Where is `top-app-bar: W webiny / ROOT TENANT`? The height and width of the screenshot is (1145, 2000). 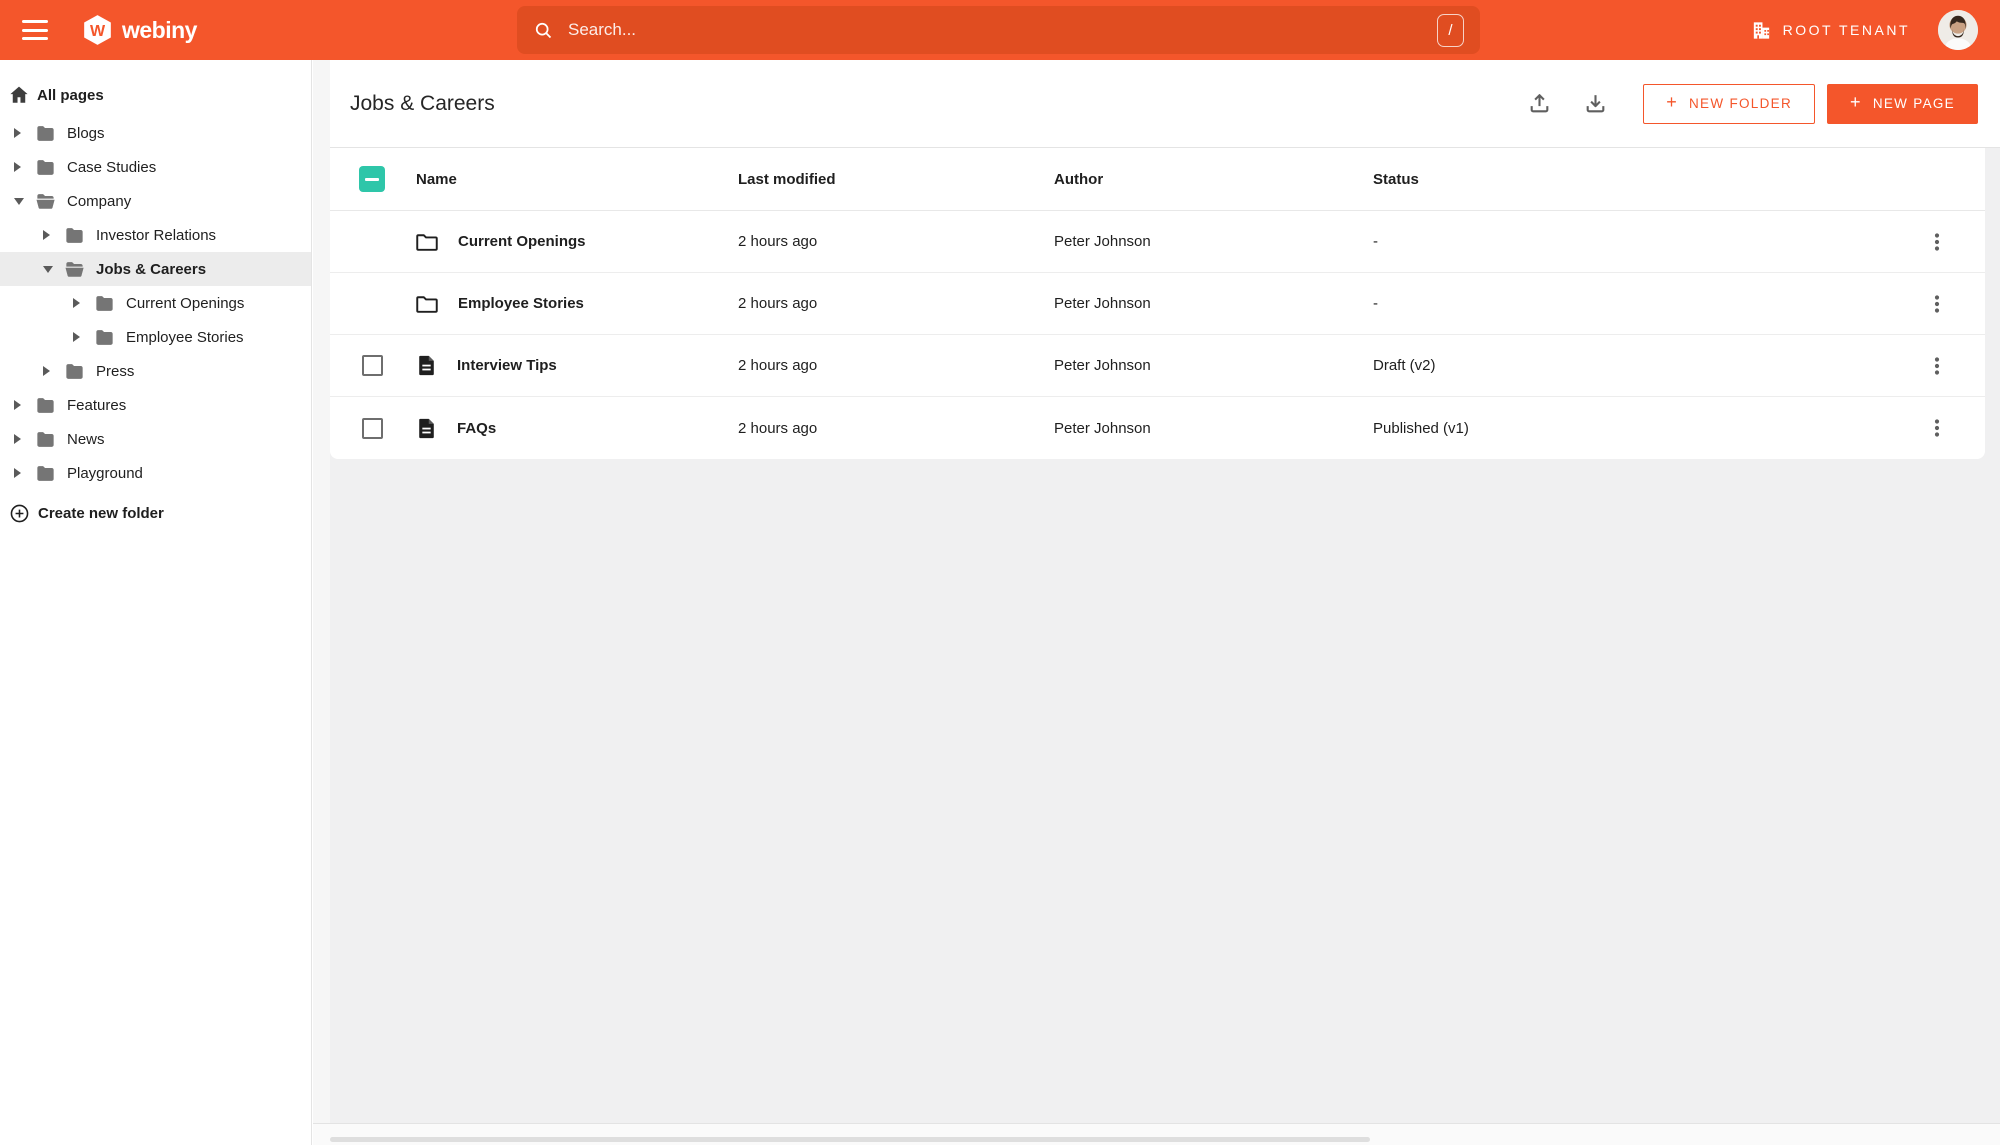
top-app-bar: W webiny / ROOT TENANT is located at coordinates (1000, 30).